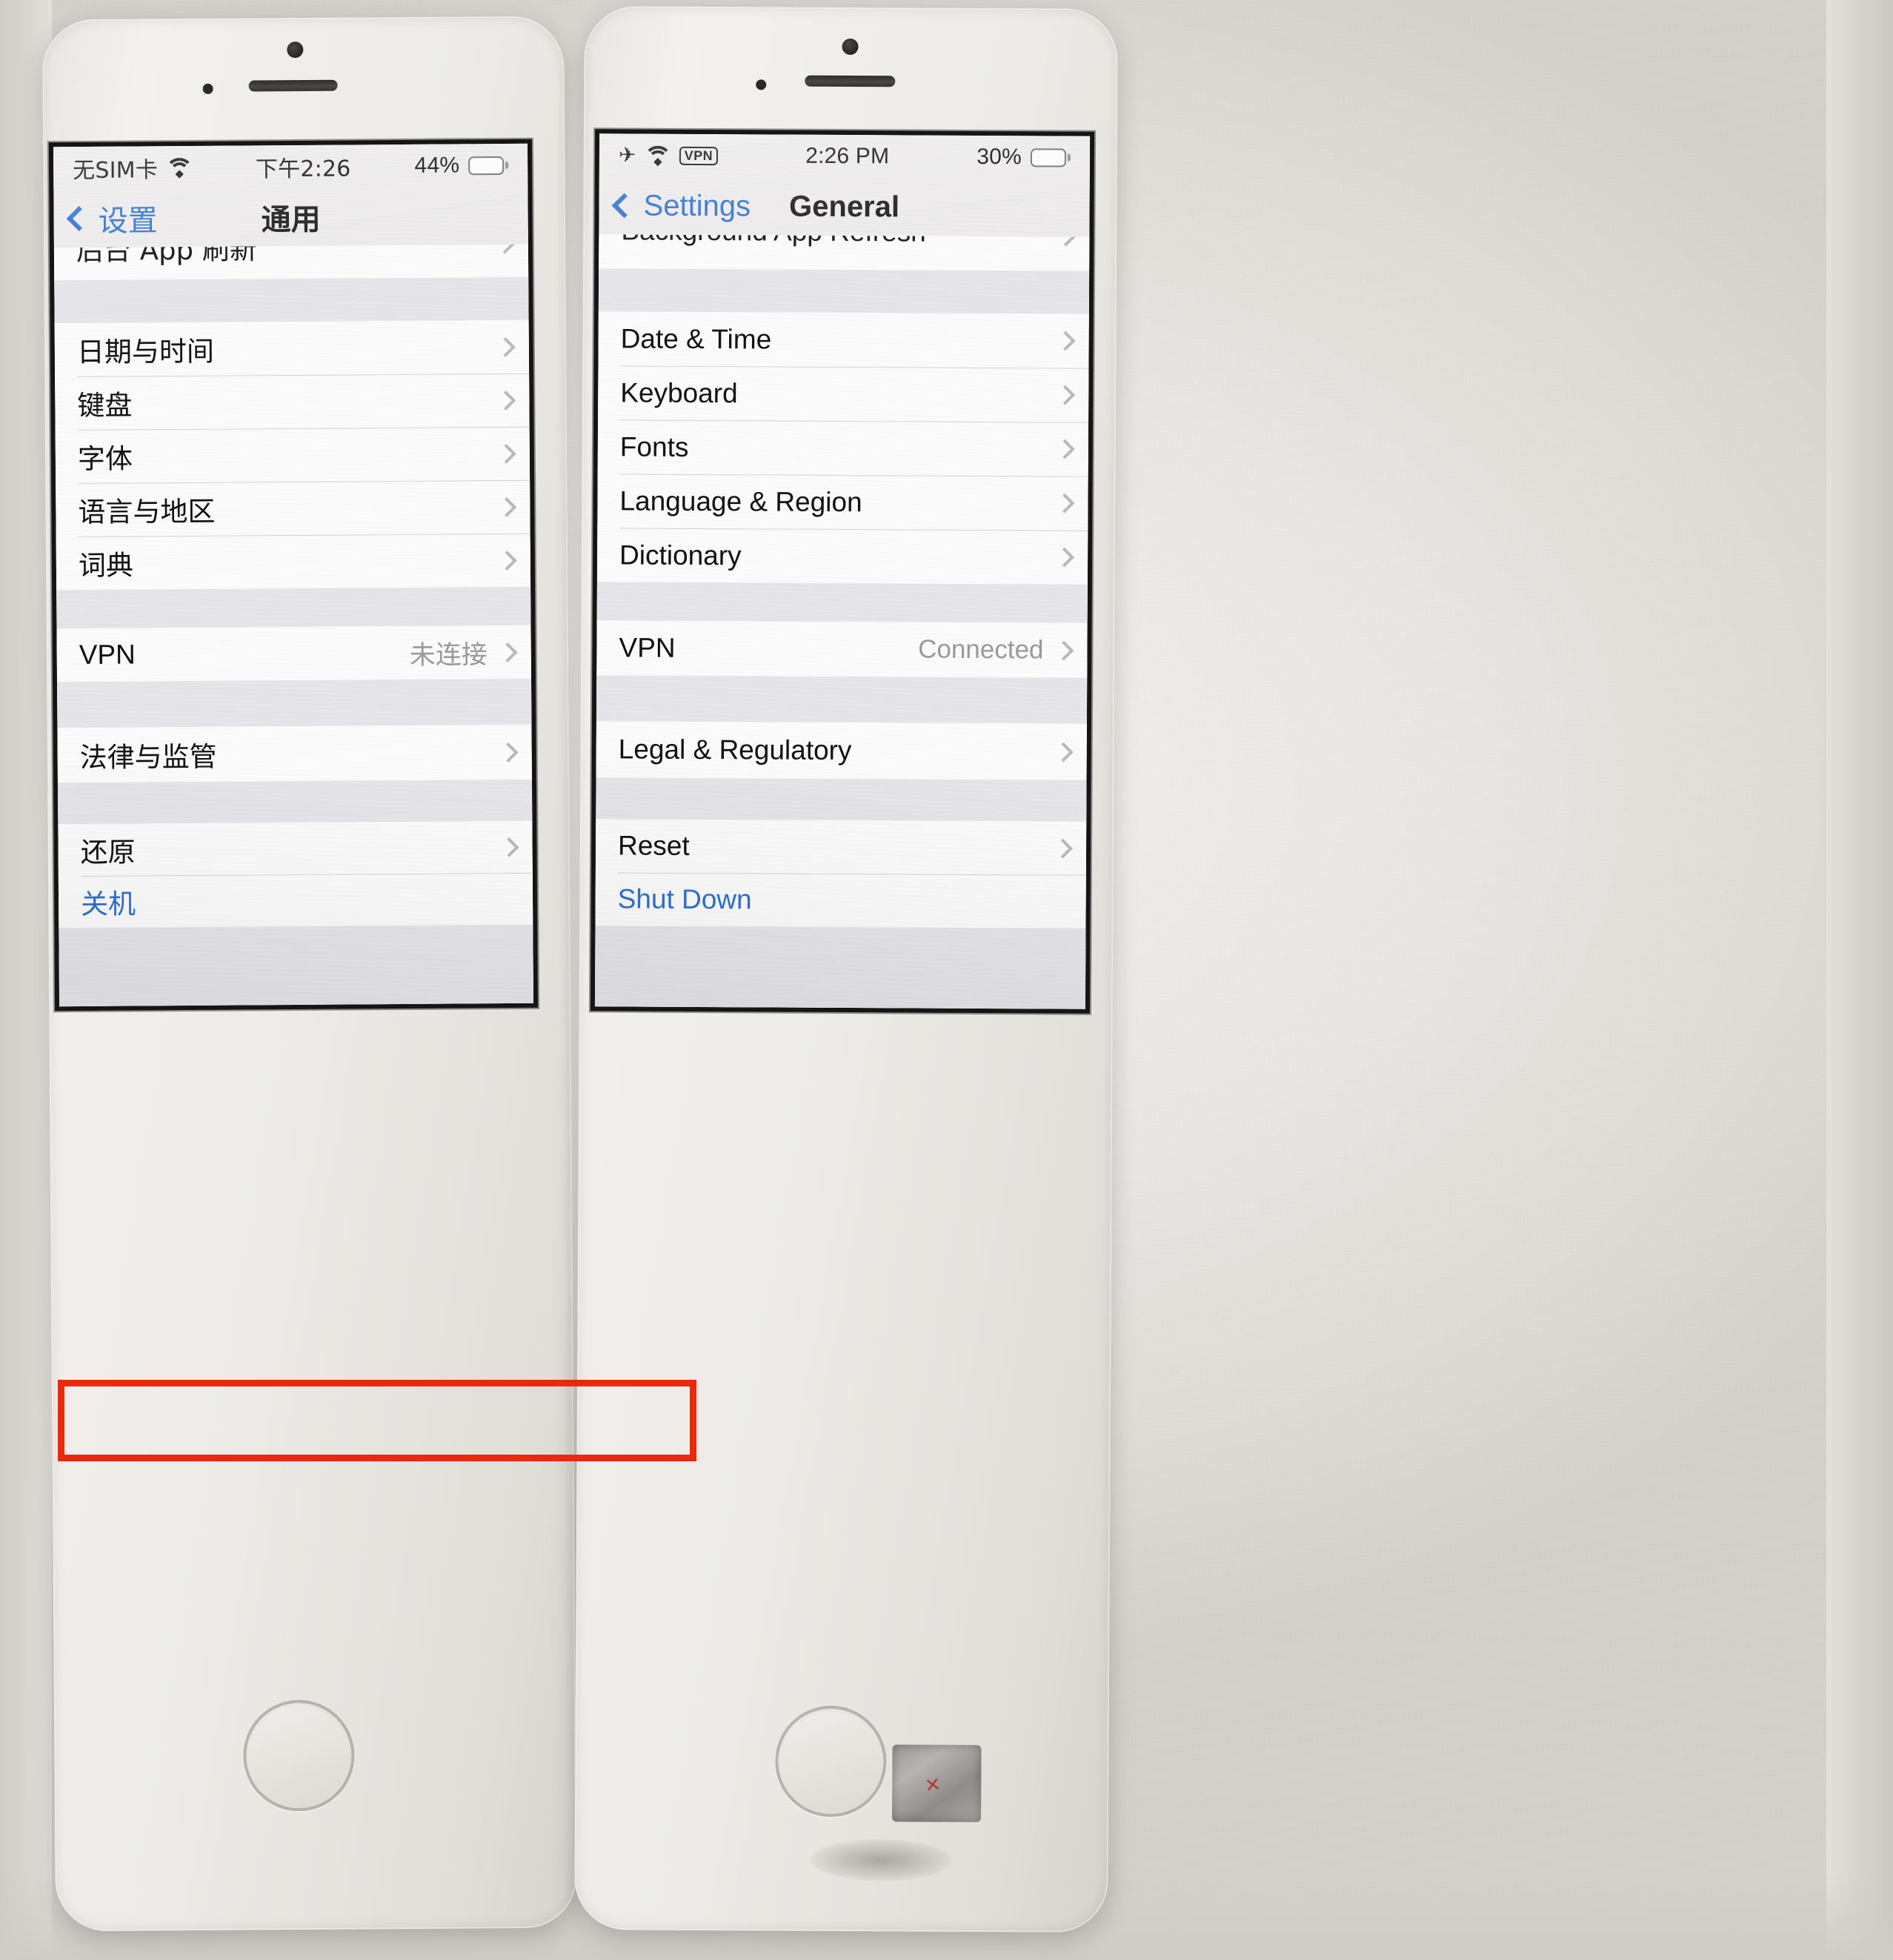  Describe the element at coordinates (290, 217) in the screenshot. I see `nav-bar-left: 设置 通用` at that location.